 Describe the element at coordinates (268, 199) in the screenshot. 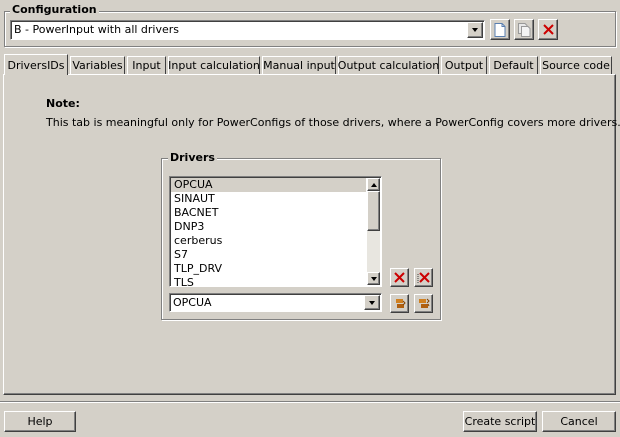

I see `list-item: SINAUT` at that location.